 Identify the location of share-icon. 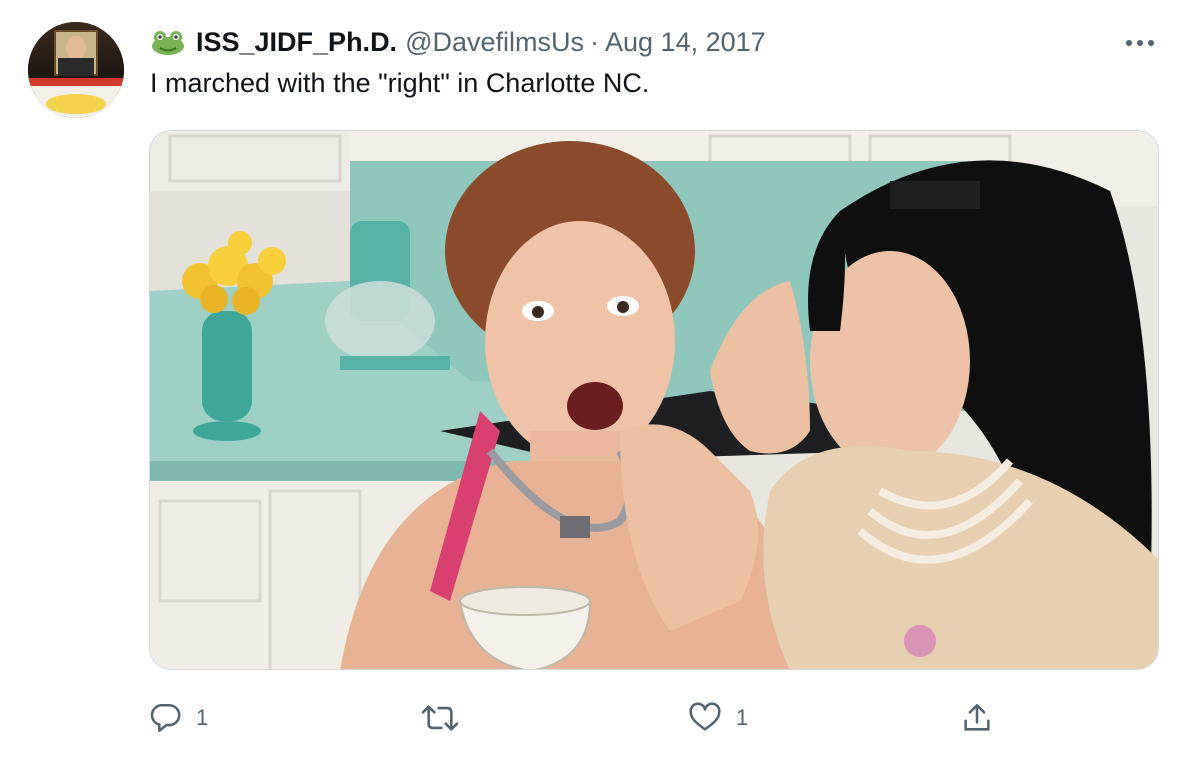
(977, 717).